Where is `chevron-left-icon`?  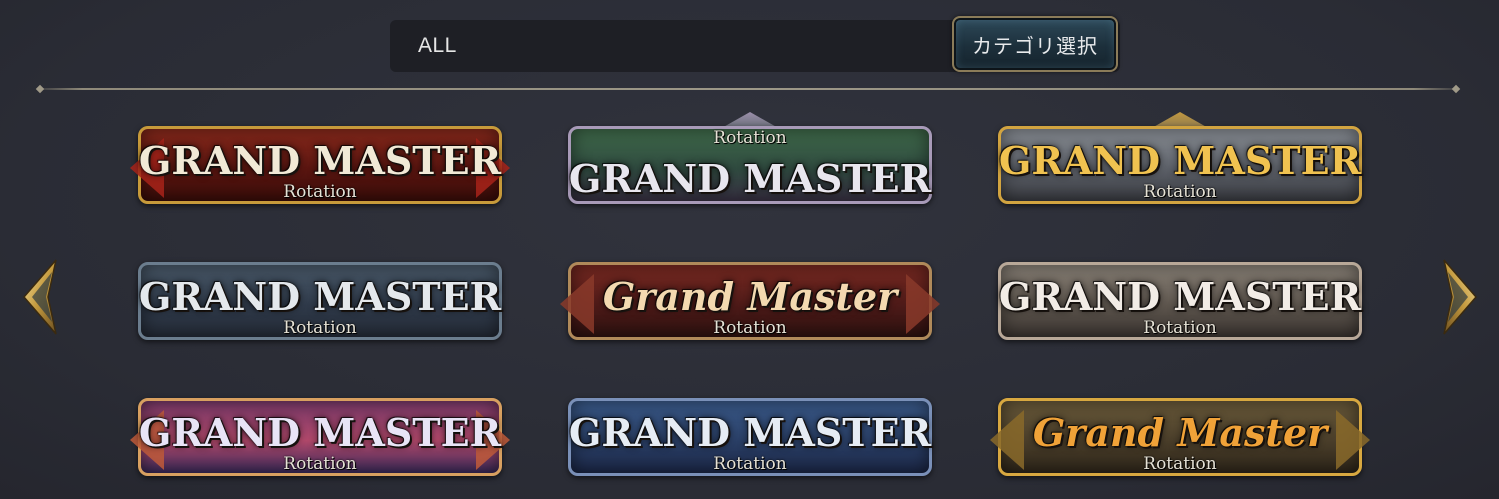
chevron-left-icon is located at coordinates (40, 297).